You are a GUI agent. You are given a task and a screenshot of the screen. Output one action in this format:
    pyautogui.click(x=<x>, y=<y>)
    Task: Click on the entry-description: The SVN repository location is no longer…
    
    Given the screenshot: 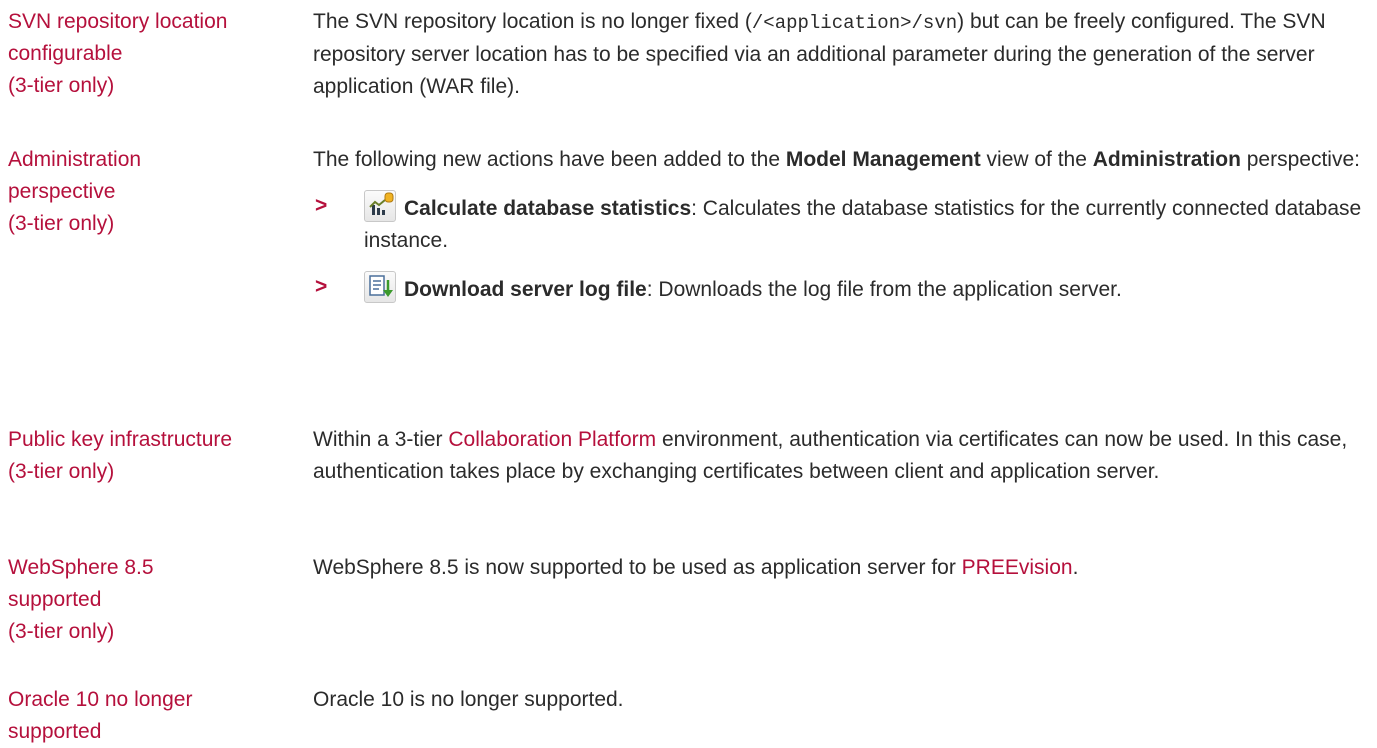 What is the action you would take?
    pyautogui.click(x=819, y=54)
    